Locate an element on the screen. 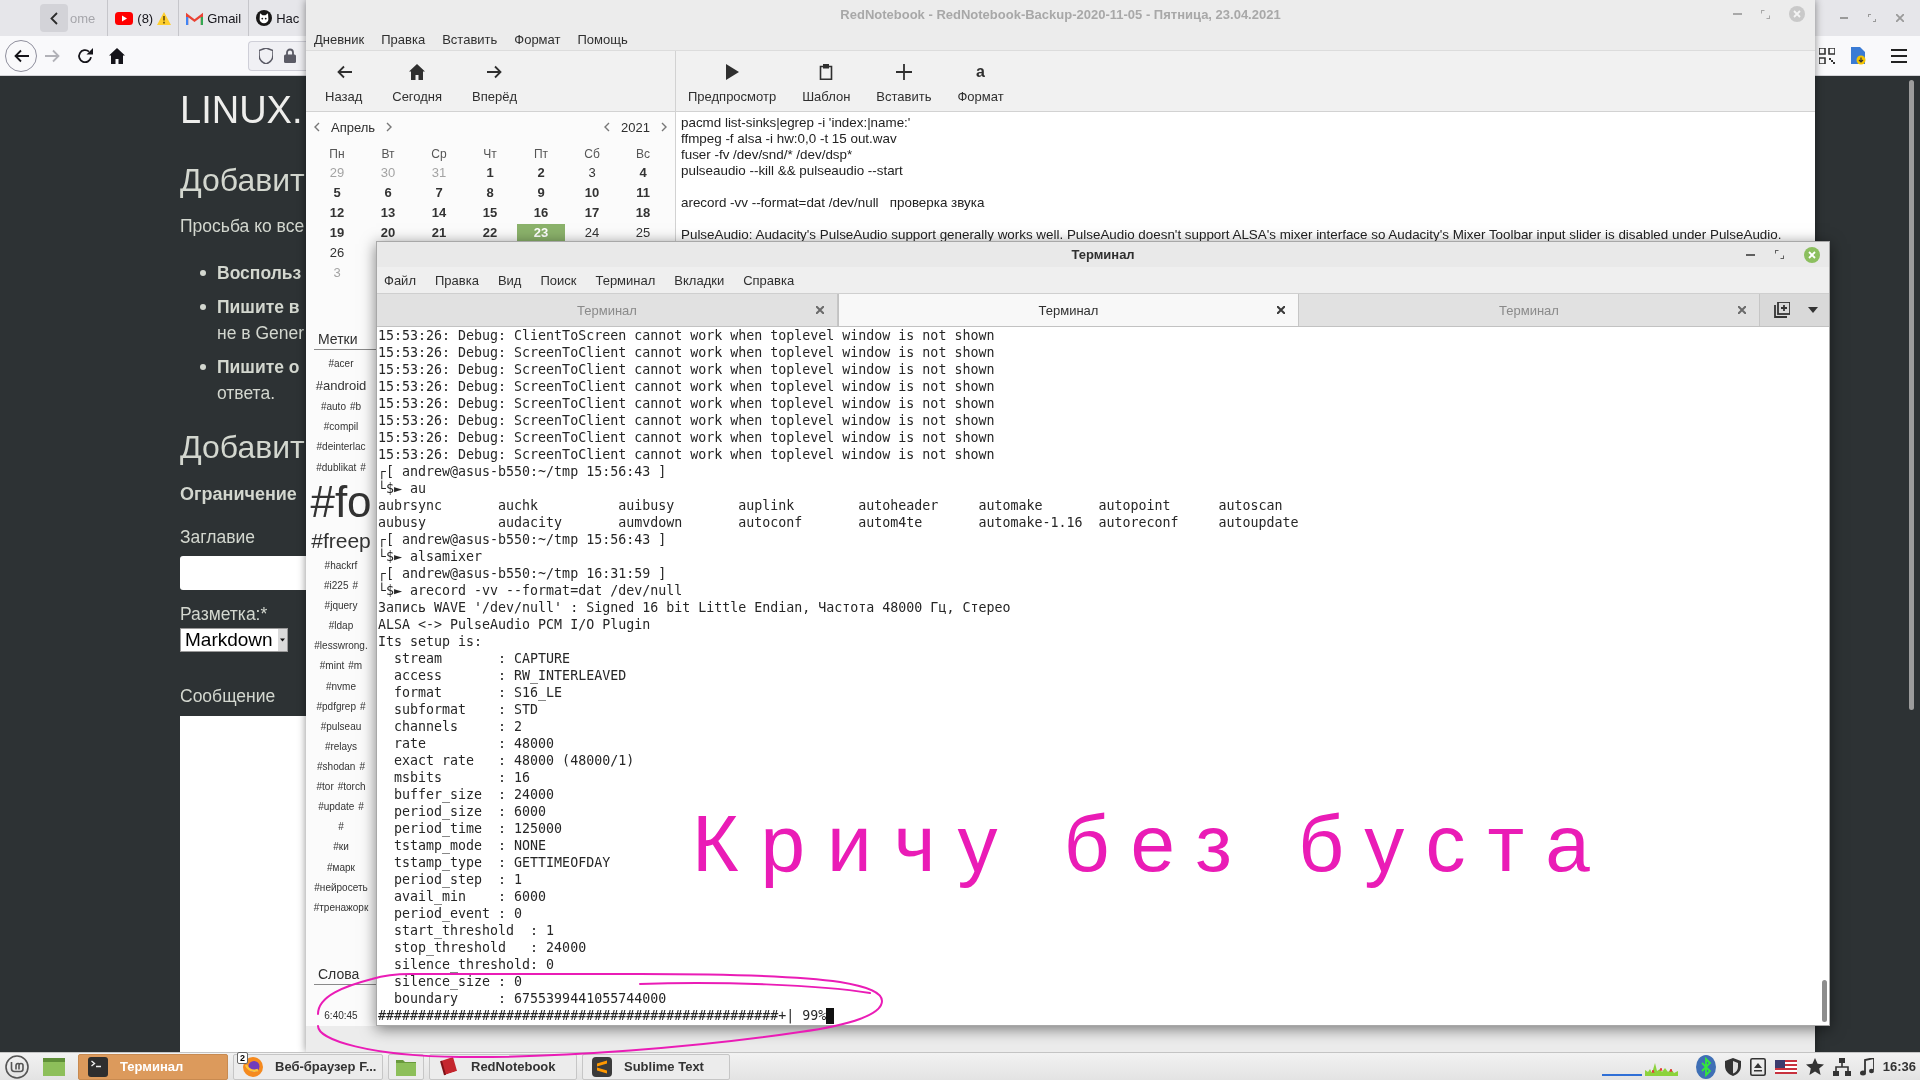  calendar-day: 3 is located at coordinates (592, 172).